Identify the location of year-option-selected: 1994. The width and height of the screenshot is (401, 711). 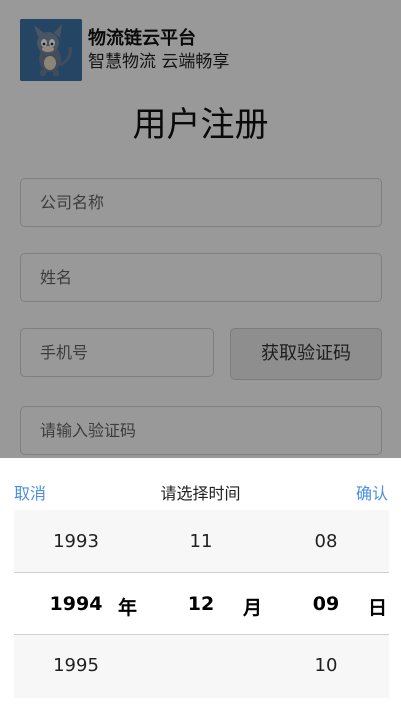
(76, 604).